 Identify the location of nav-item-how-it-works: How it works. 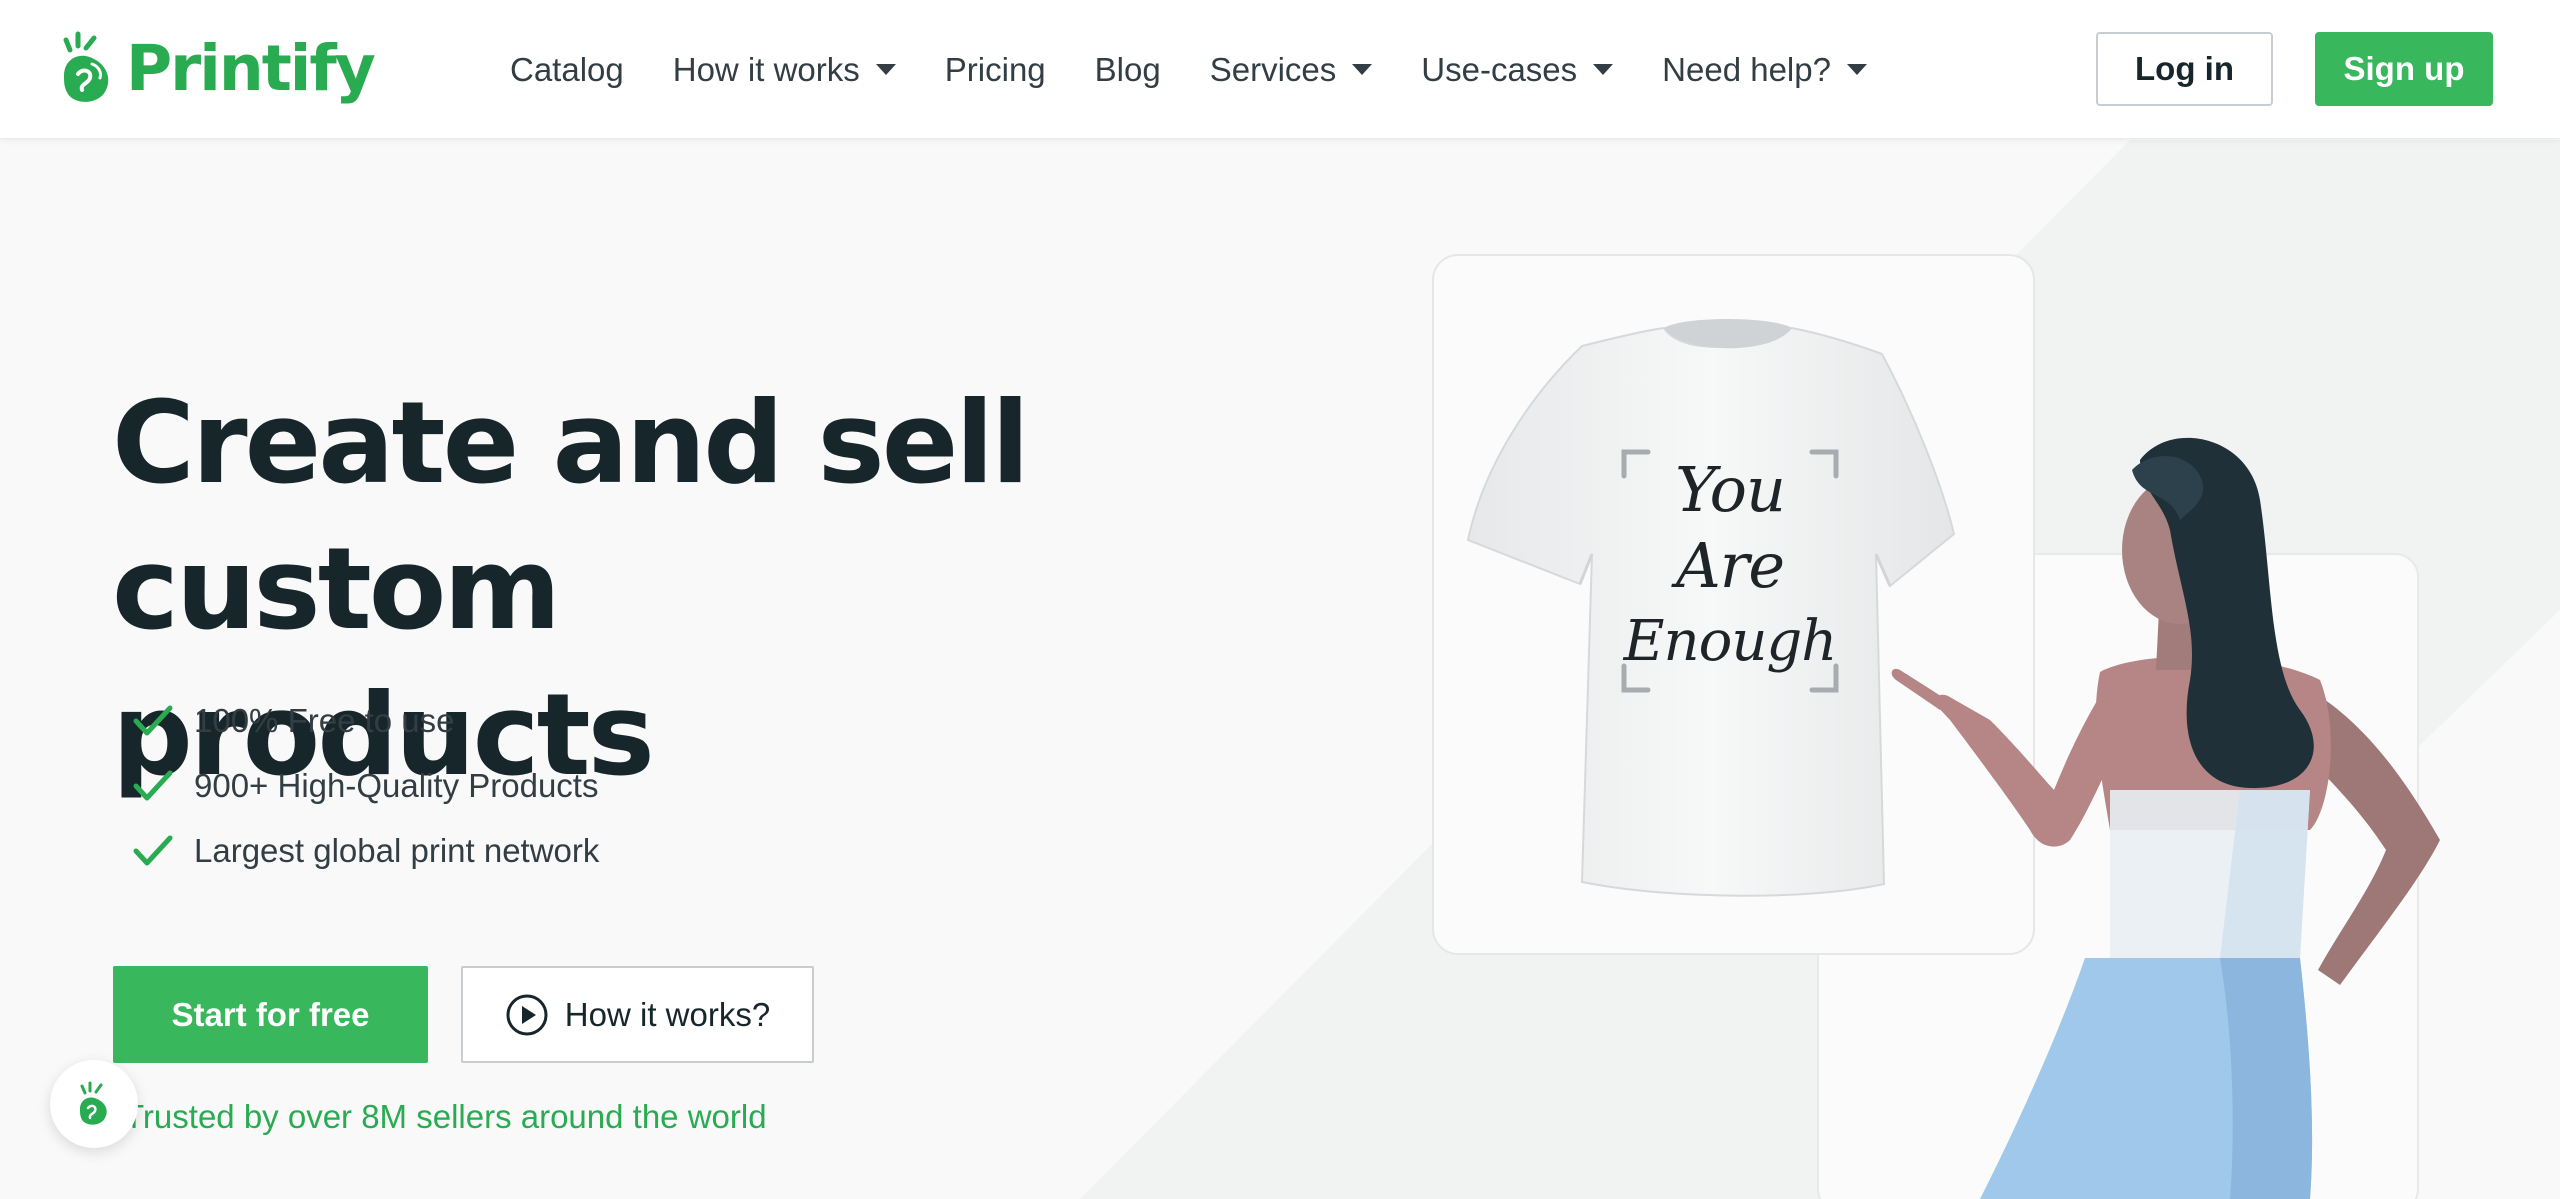
(784, 70).